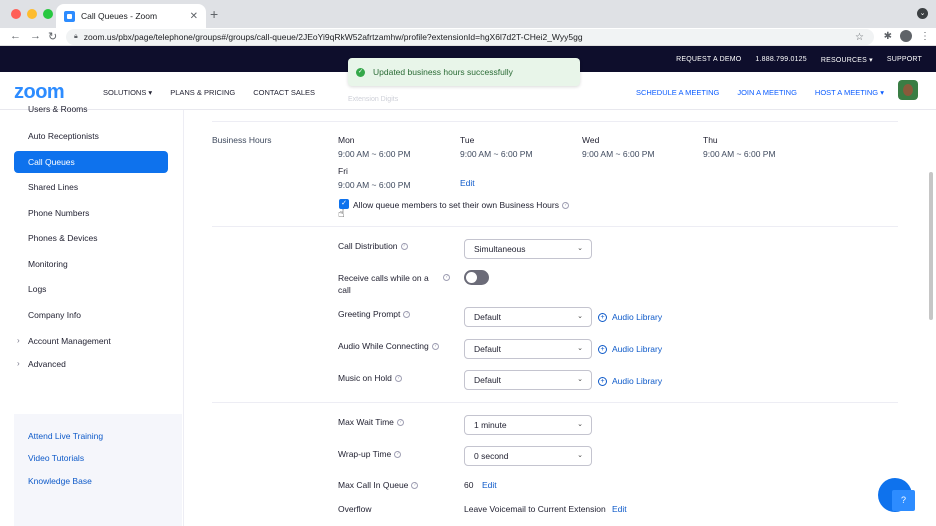  What do you see at coordinates (931, 246) in the screenshot?
I see `page-scrollbar` at bounding box center [931, 246].